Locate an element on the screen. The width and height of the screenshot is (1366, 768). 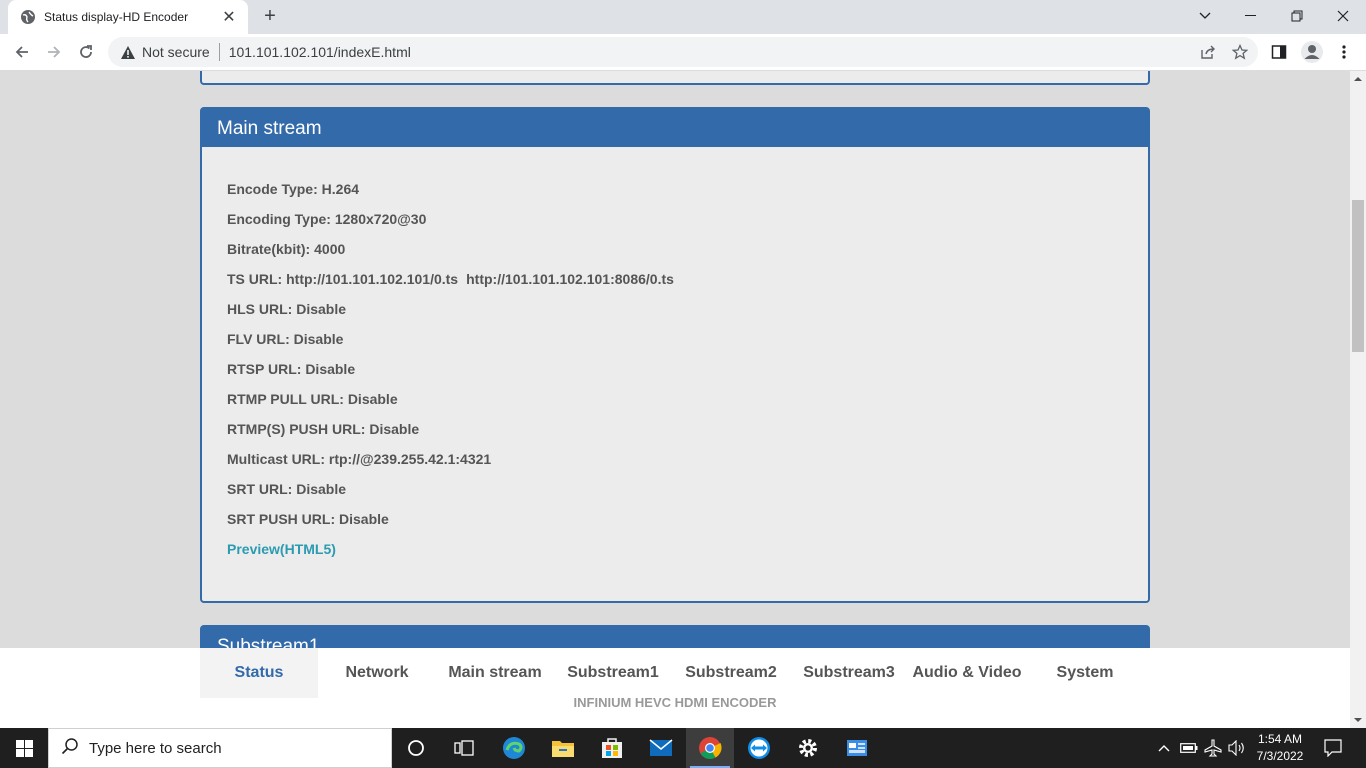
address-separator is located at coordinates (219, 52).